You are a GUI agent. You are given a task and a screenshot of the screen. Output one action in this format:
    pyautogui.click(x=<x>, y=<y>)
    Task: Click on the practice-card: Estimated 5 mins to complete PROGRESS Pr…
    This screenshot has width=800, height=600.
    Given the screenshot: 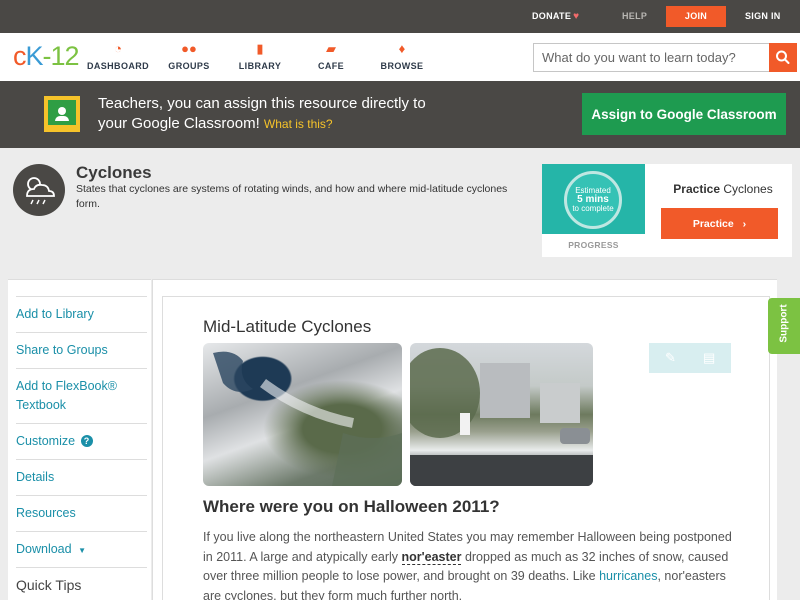 What is the action you would take?
    pyautogui.click(x=667, y=210)
    